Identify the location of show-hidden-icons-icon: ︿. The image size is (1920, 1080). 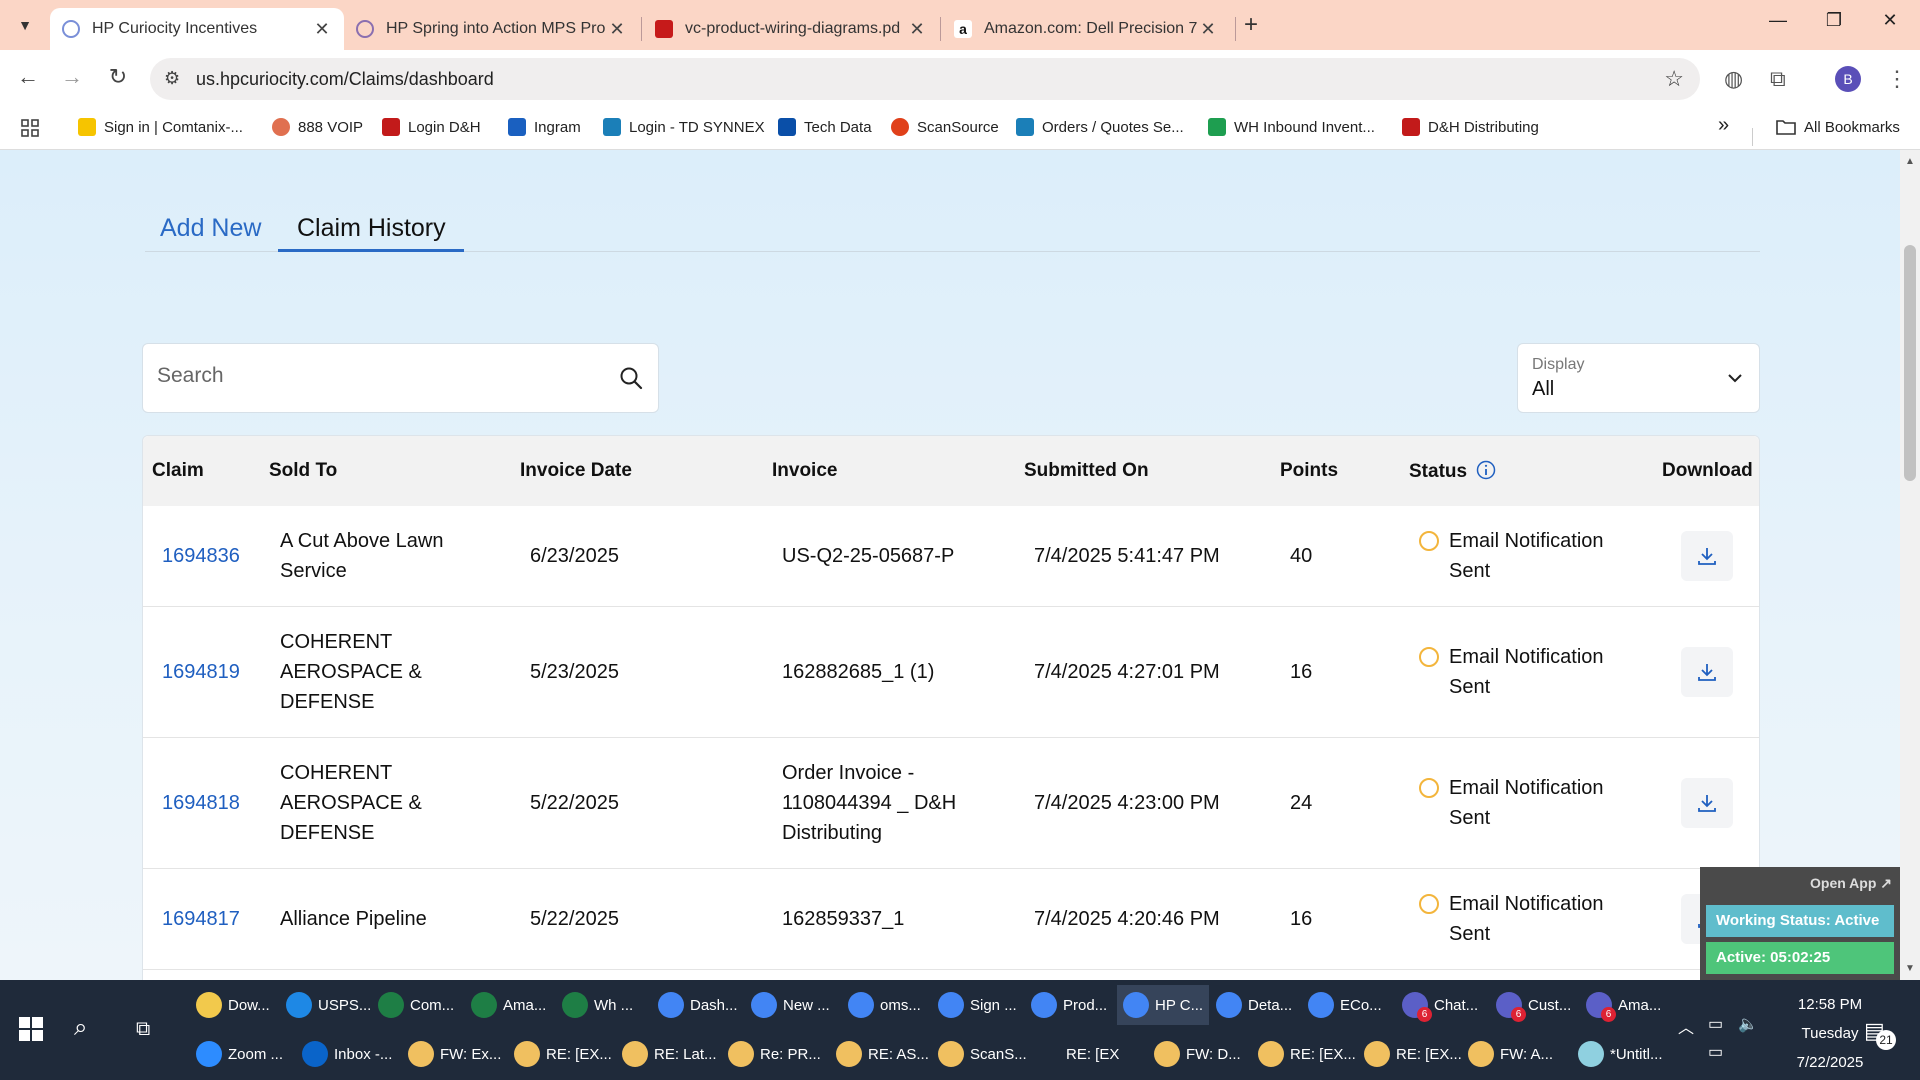
(1686, 1026).